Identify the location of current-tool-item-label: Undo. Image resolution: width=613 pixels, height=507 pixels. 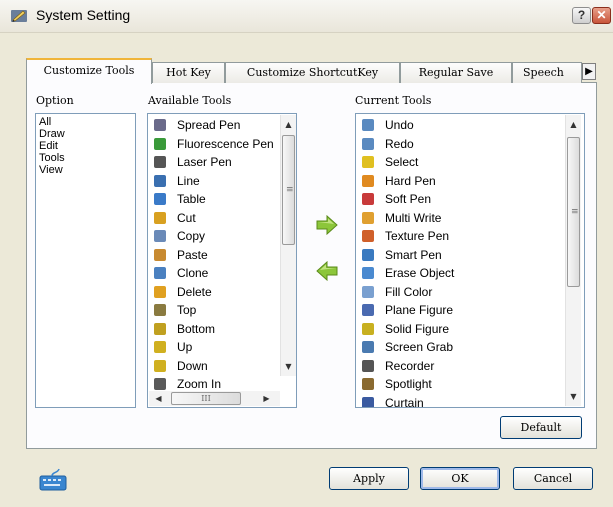
(399, 125).